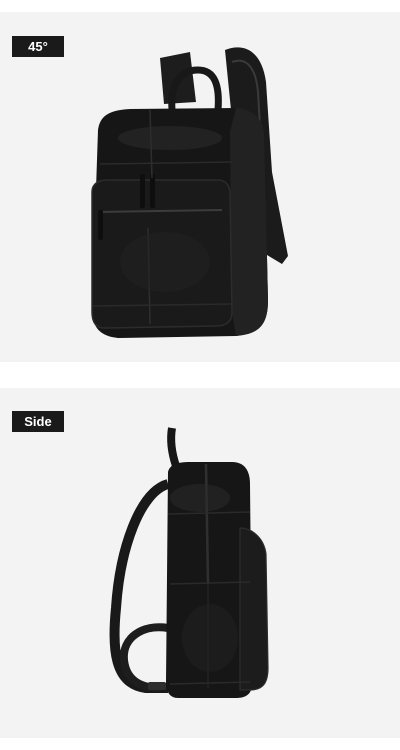  I want to click on backpack-side-image, so click(189, 562).